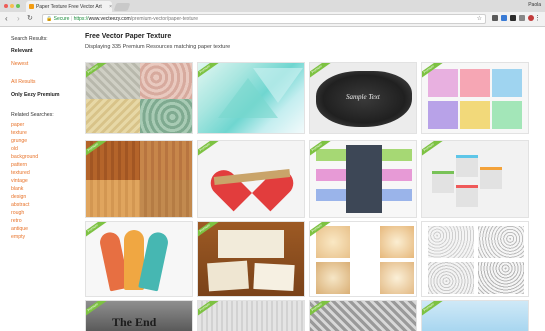 The width and height of the screenshot is (545, 331). What do you see at coordinates (81, 19) in the screenshot?
I see `url-scheme: https://` at bounding box center [81, 19].